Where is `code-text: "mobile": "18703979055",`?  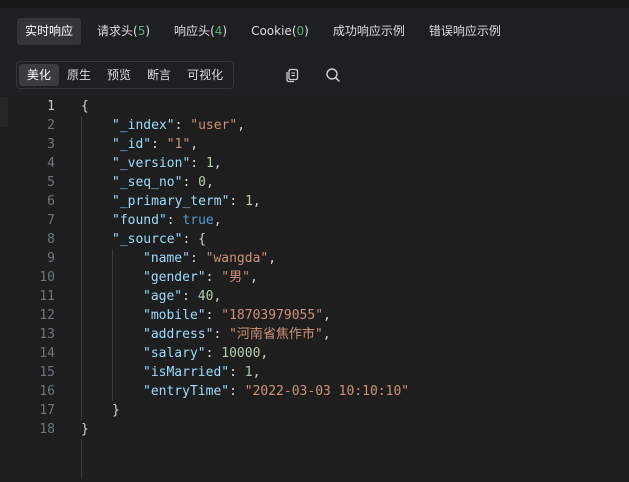 code-text: "mobile": "18703979055", is located at coordinates (237, 315).